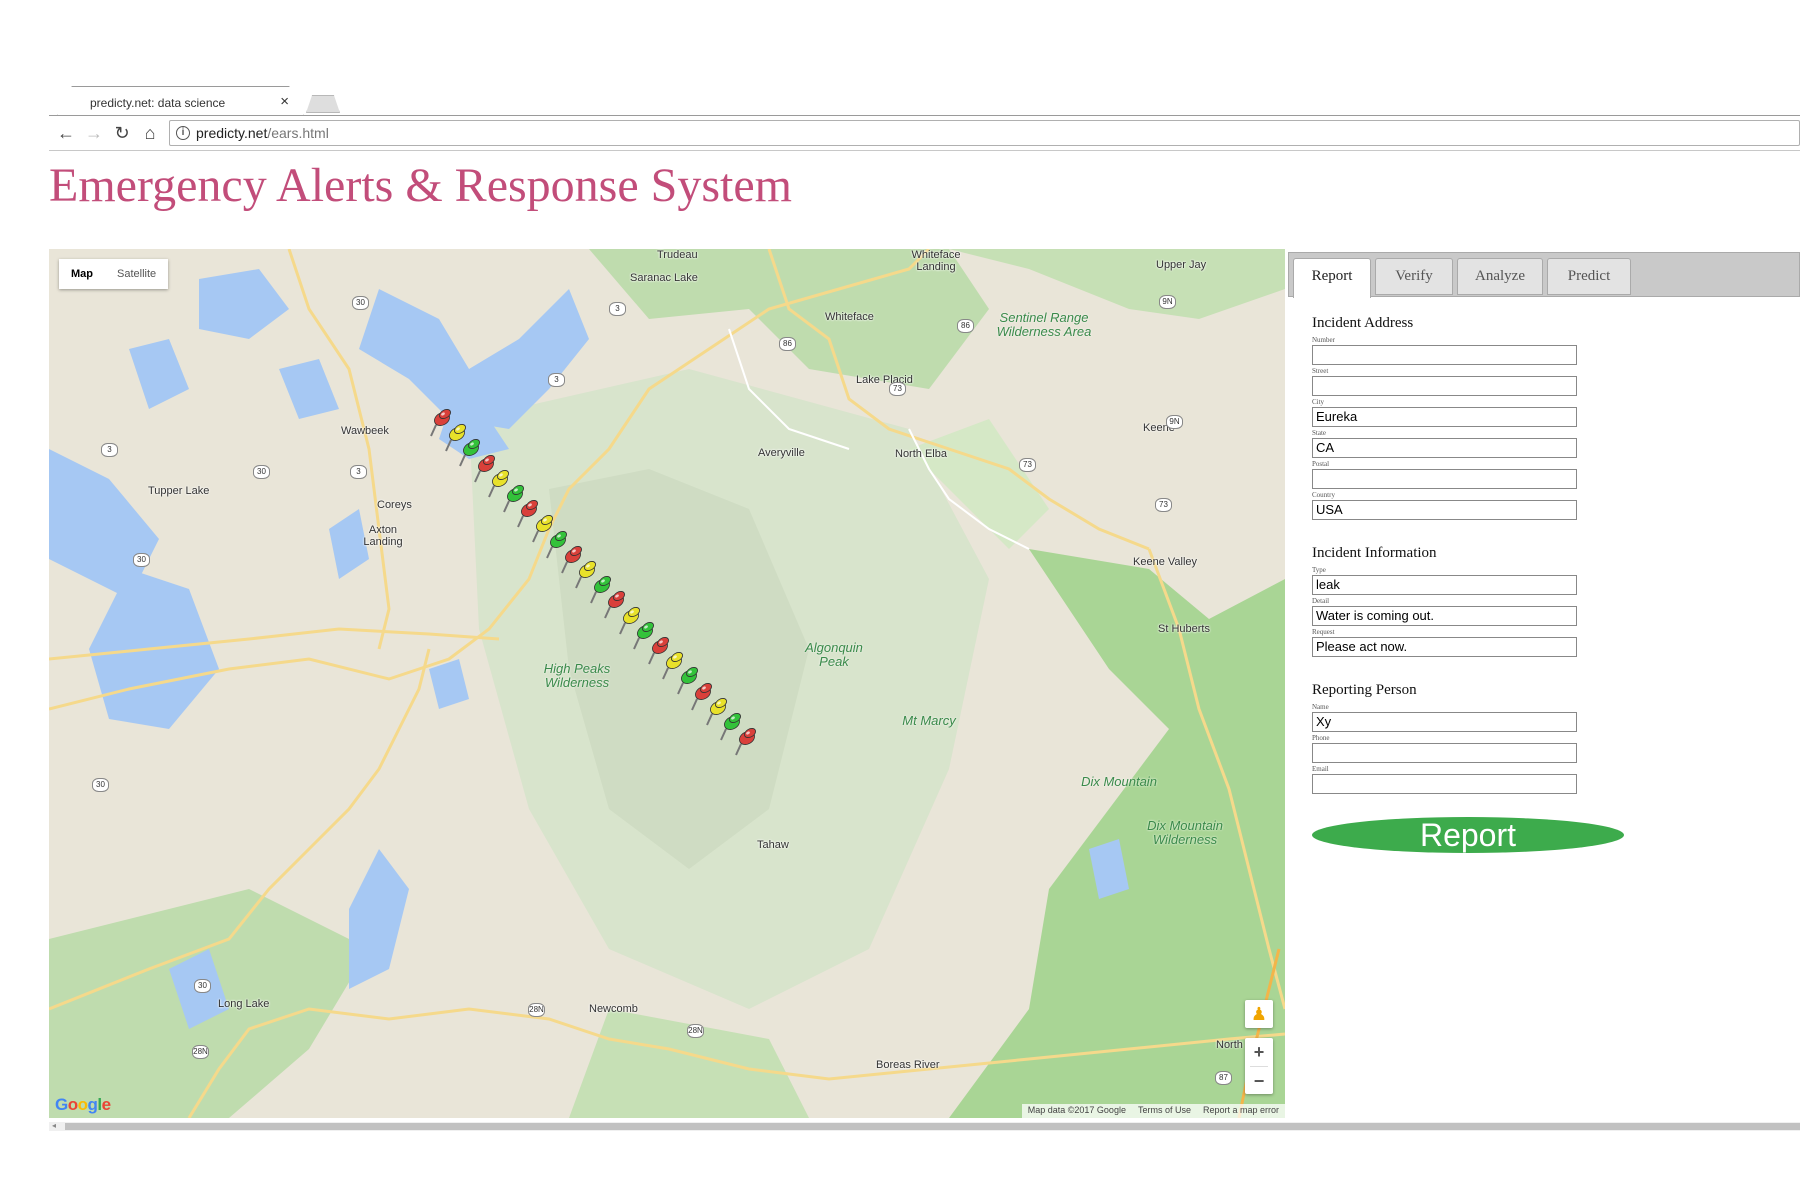 This screenshot has width=1800, height=1200. Describe the element at coordinates (1318, 402) in the screenshot. I see `city-label: City` at that location.